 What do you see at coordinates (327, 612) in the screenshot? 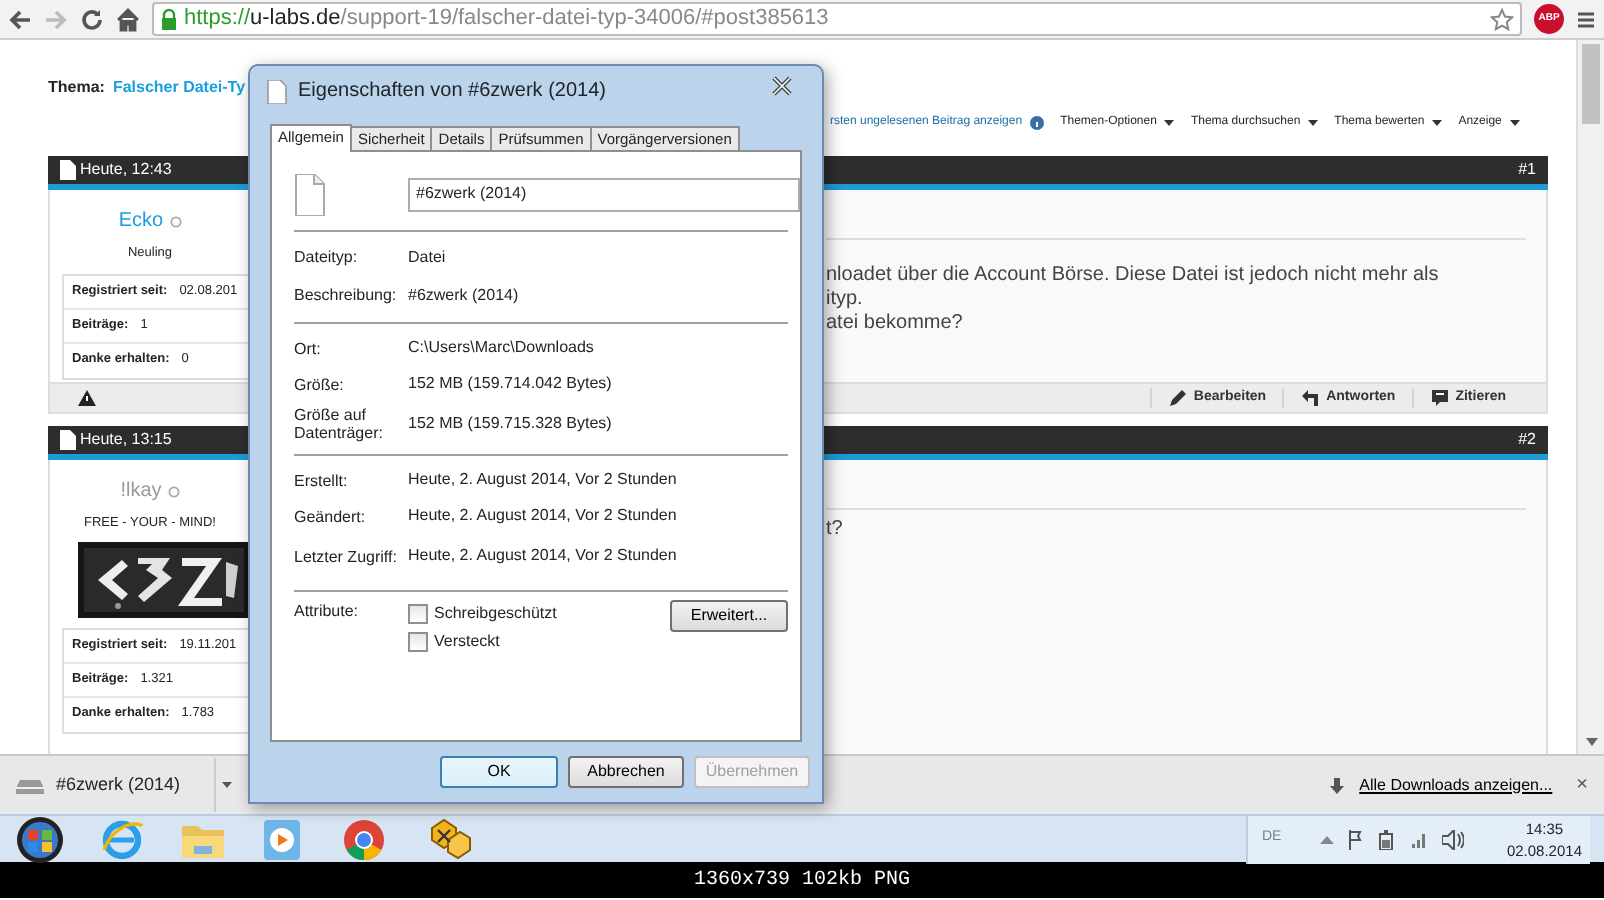
I see `field-label: Attribute:` at bounding box center [327, 612].